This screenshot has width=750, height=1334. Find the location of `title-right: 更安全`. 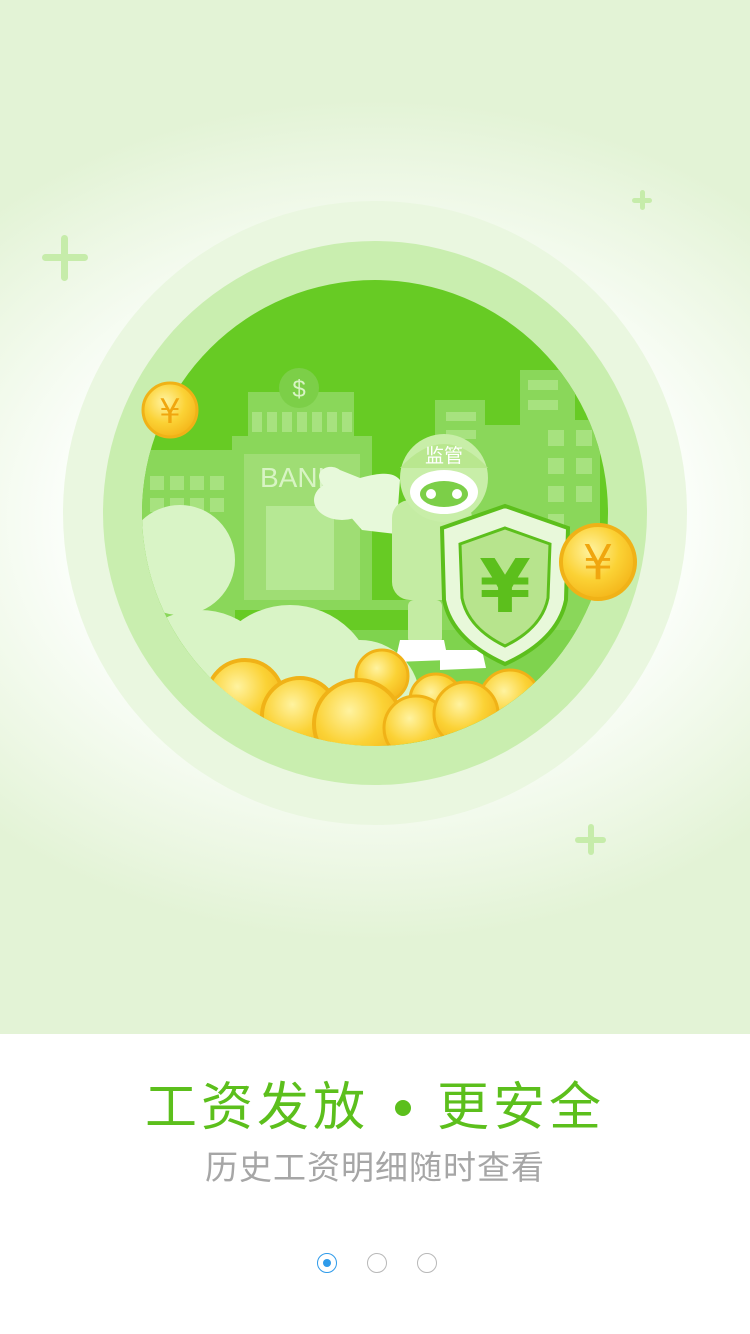

title-right: 更安全 is located at coordinates (521, 1108).